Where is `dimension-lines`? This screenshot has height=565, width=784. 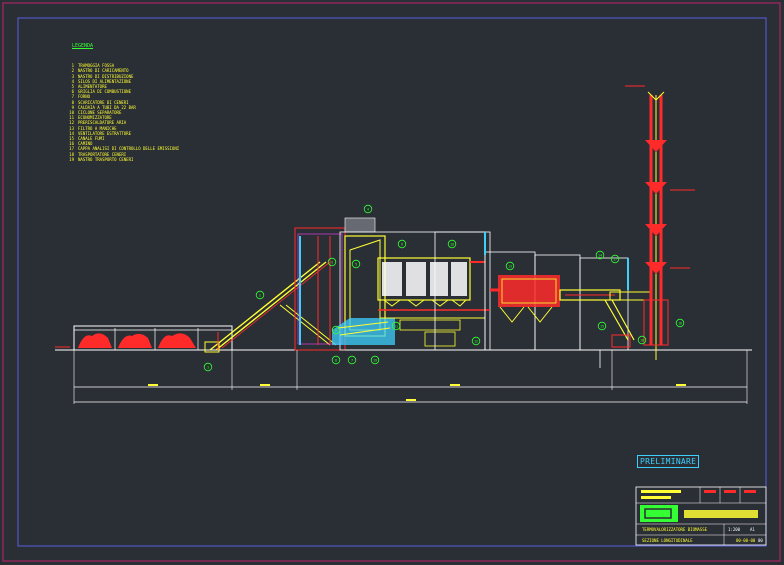
dimension-lines is located at coordinates (410, 377).